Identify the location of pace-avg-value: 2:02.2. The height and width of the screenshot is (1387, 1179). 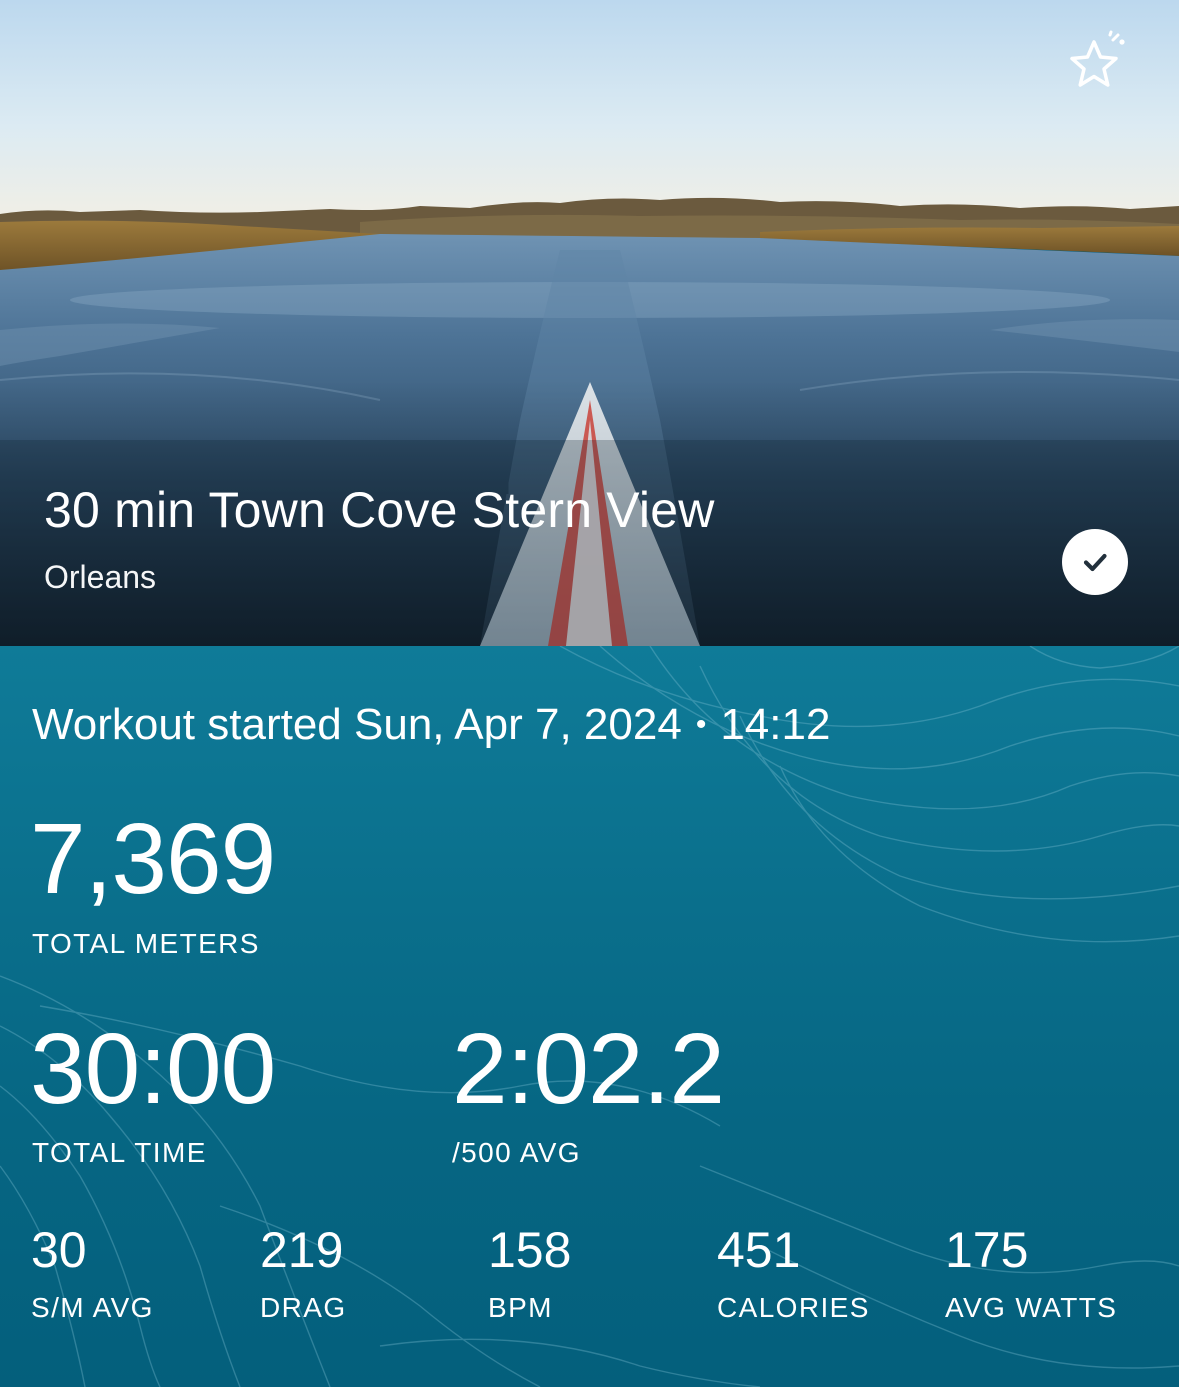
(588, 1069).